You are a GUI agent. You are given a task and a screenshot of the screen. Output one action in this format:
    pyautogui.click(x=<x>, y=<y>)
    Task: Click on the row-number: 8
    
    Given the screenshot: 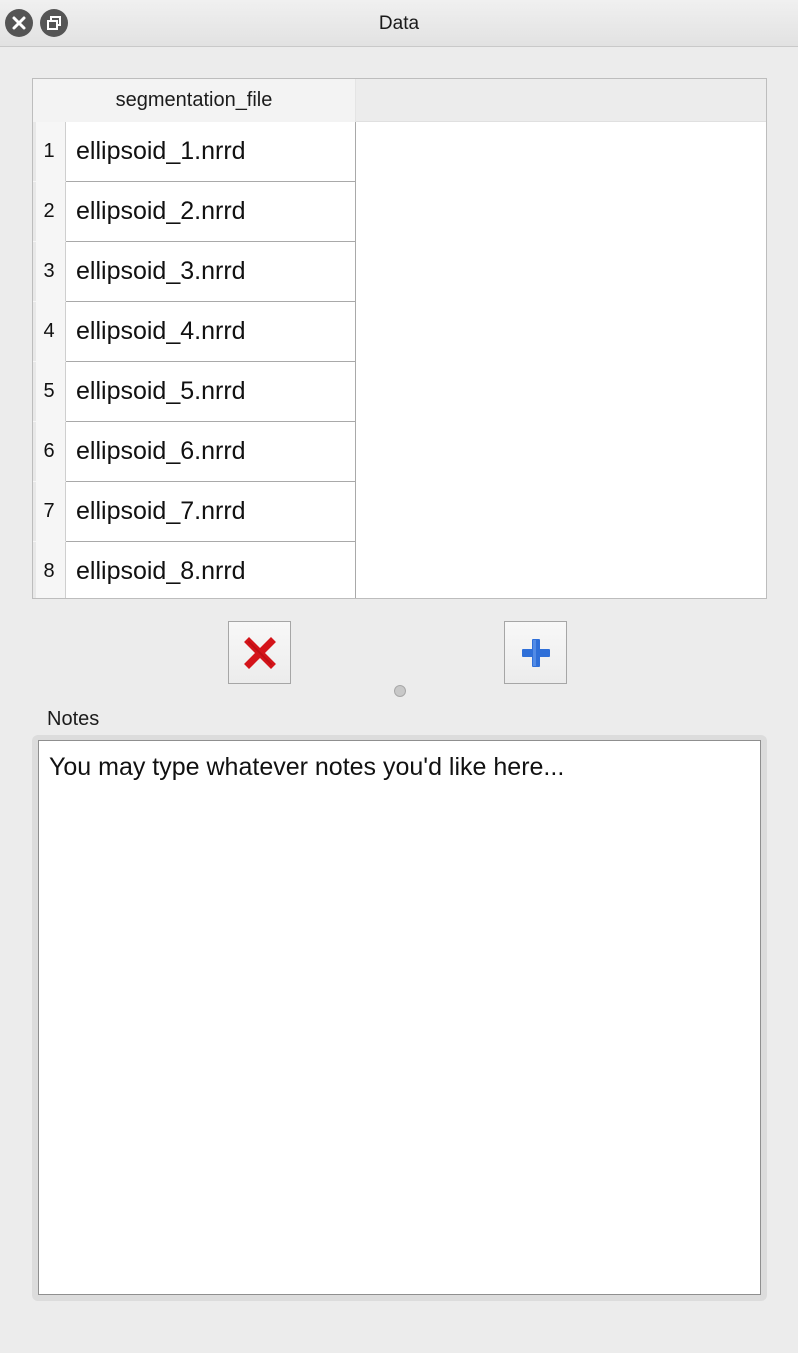 What is the action you would take?
    pyautogui.click(x=49, y=570)
    